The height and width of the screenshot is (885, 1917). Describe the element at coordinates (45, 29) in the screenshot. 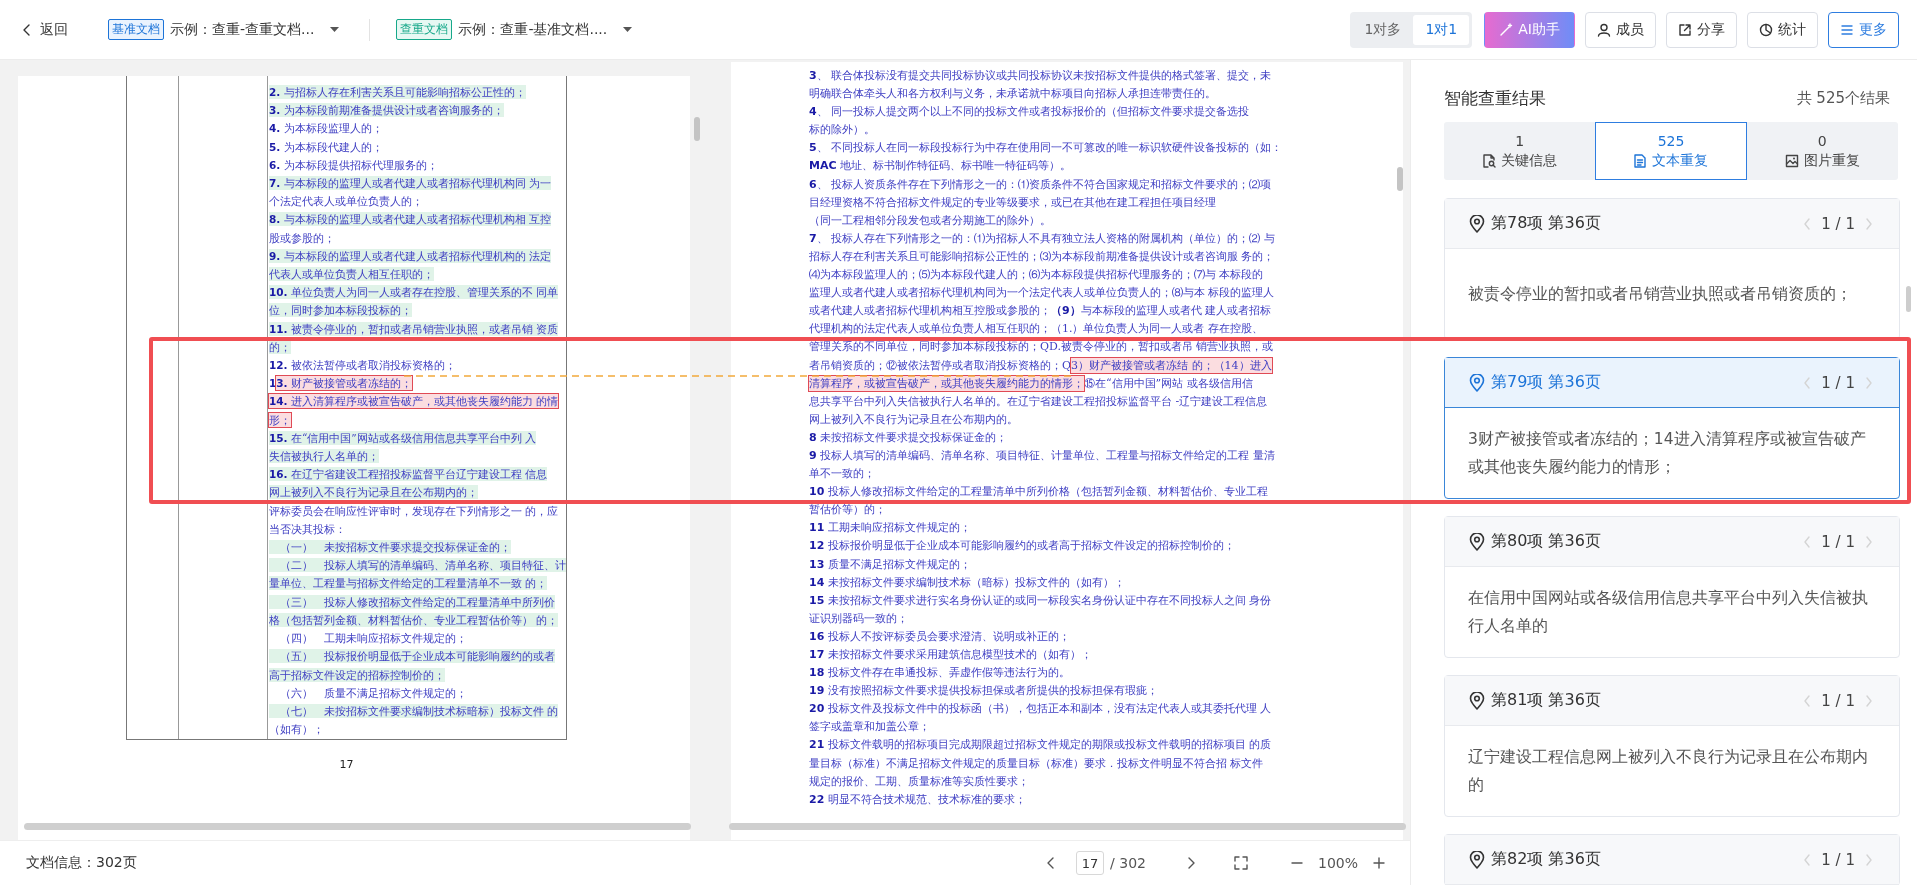

I see `back-button: 返回` at that location.